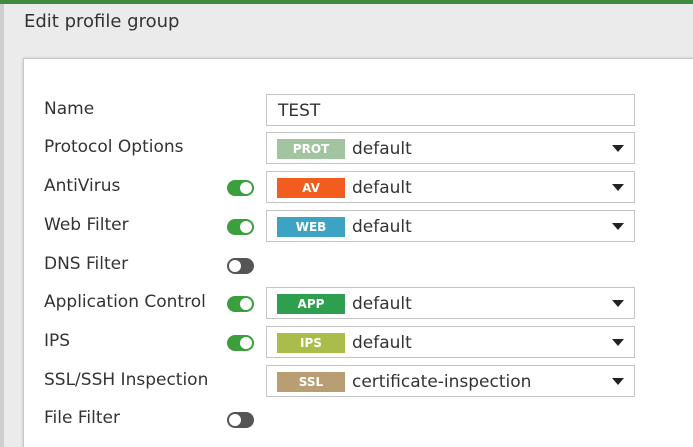 The height and width of the screenshot is (447, 693). I want to click on protocol-options-badge: PROT, so click(311, 149).